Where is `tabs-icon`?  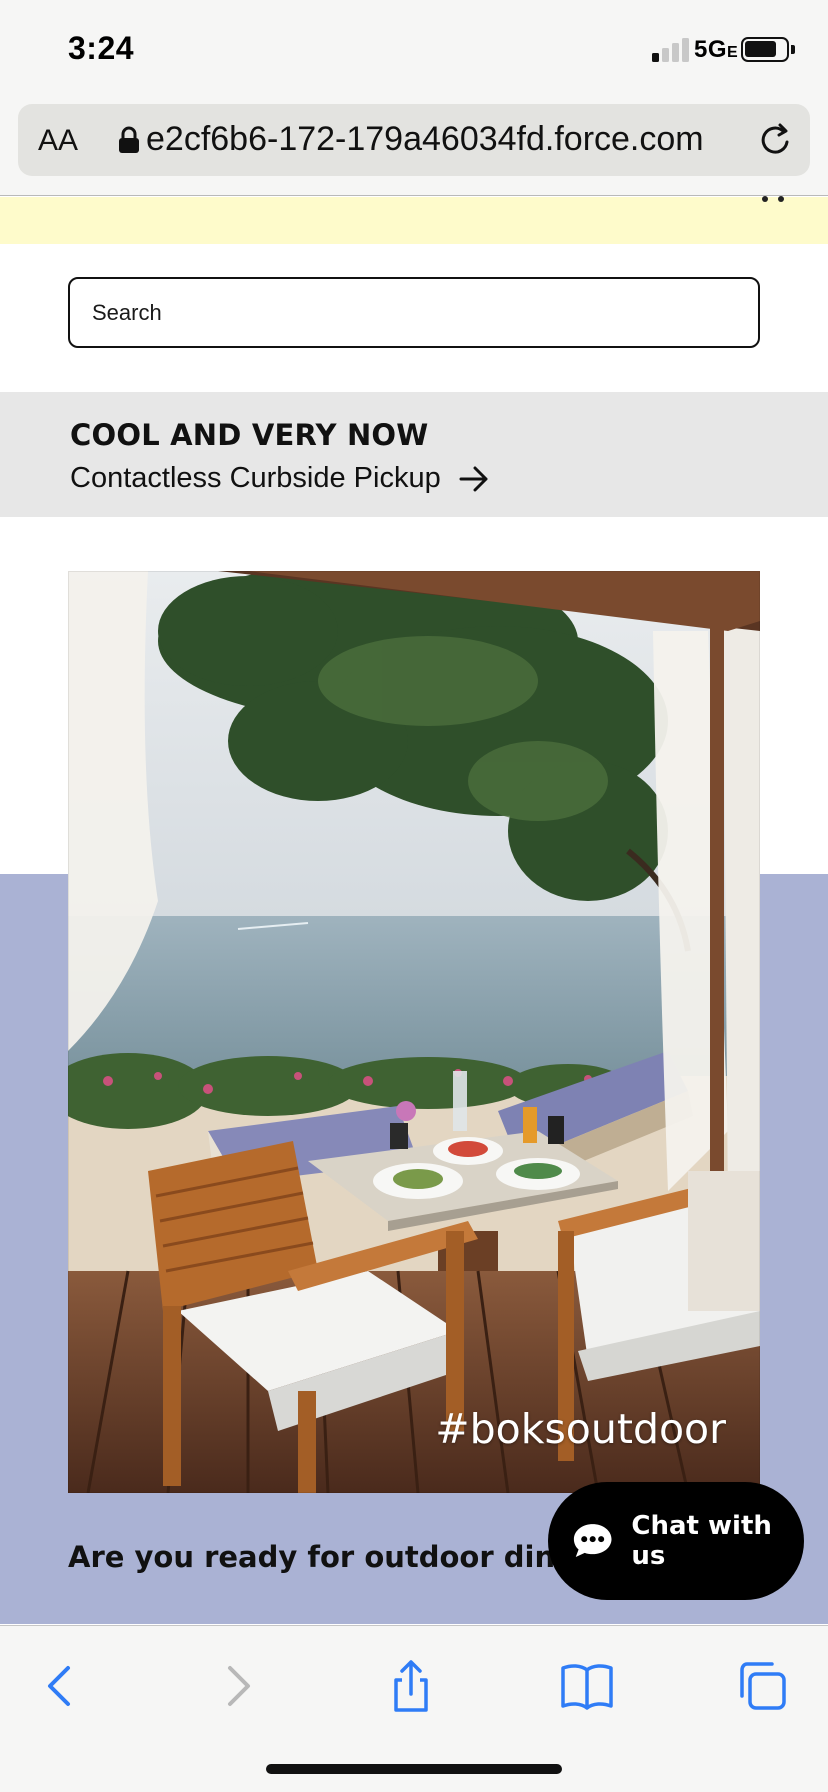 tabs-icon is located at coordinates (762, 1686).